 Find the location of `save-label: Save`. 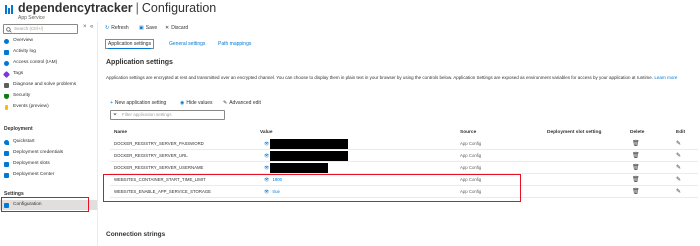

save-label: Save is located at coordinates (151, 28).